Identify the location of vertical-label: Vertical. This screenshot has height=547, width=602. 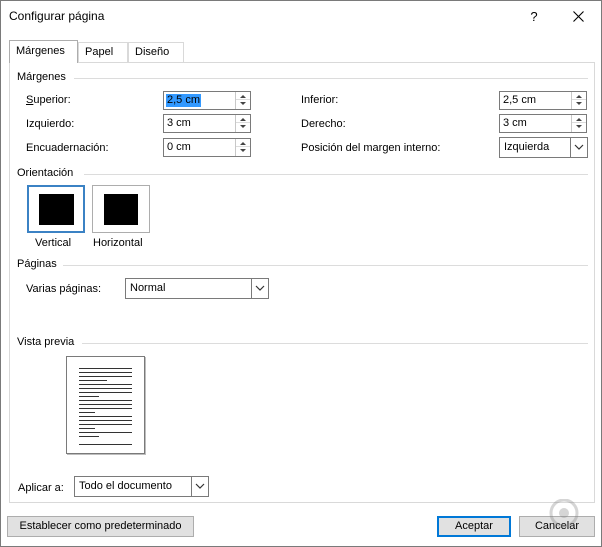
(53, 243).